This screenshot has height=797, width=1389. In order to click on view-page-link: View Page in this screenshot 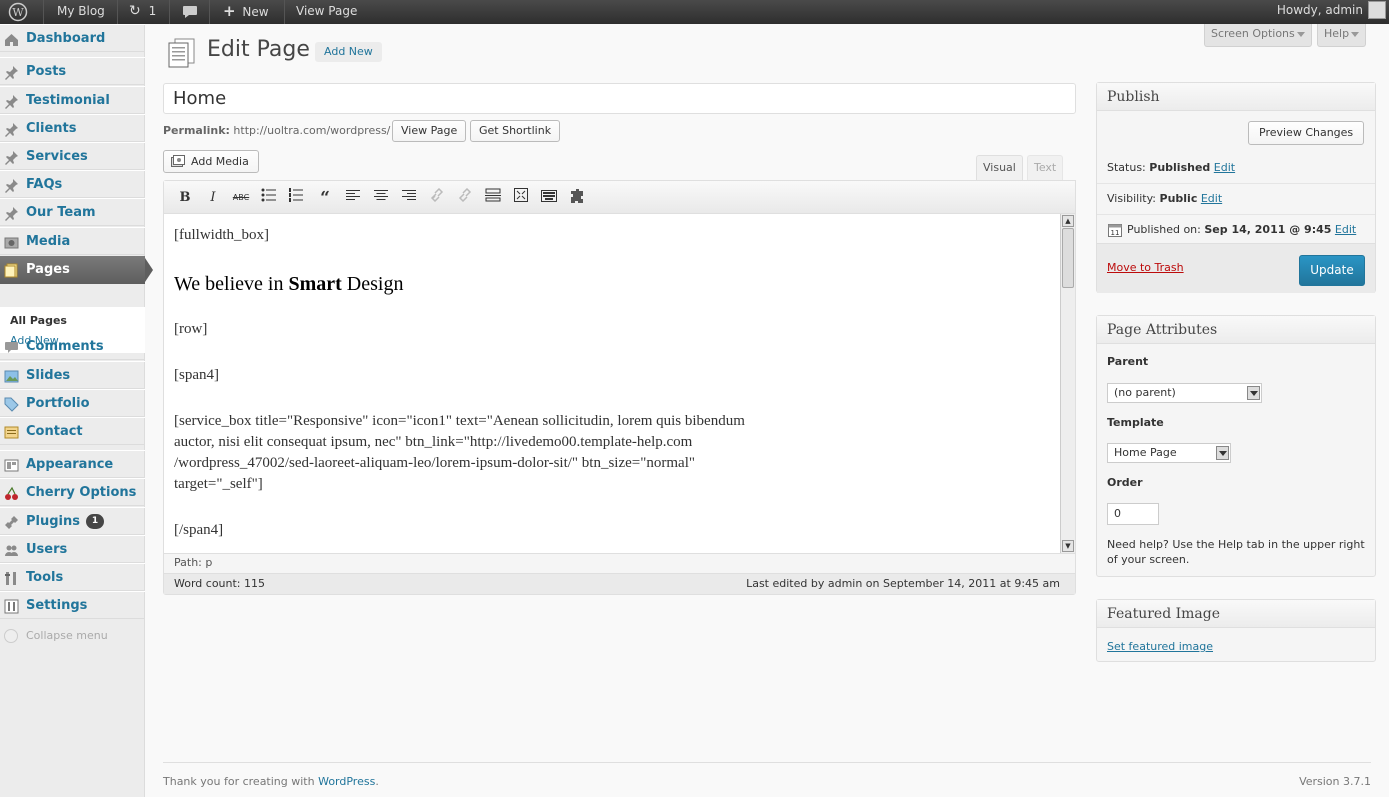, I will do `click(326, 12)`.